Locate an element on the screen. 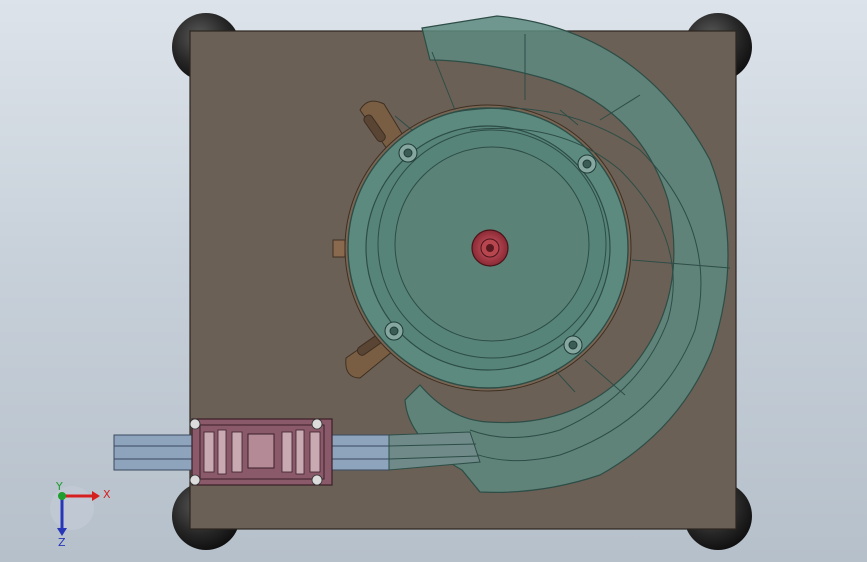 This screenshot has height=562, width=867. coordinate-triad: X Y Z is located at coordinates (80, 514).